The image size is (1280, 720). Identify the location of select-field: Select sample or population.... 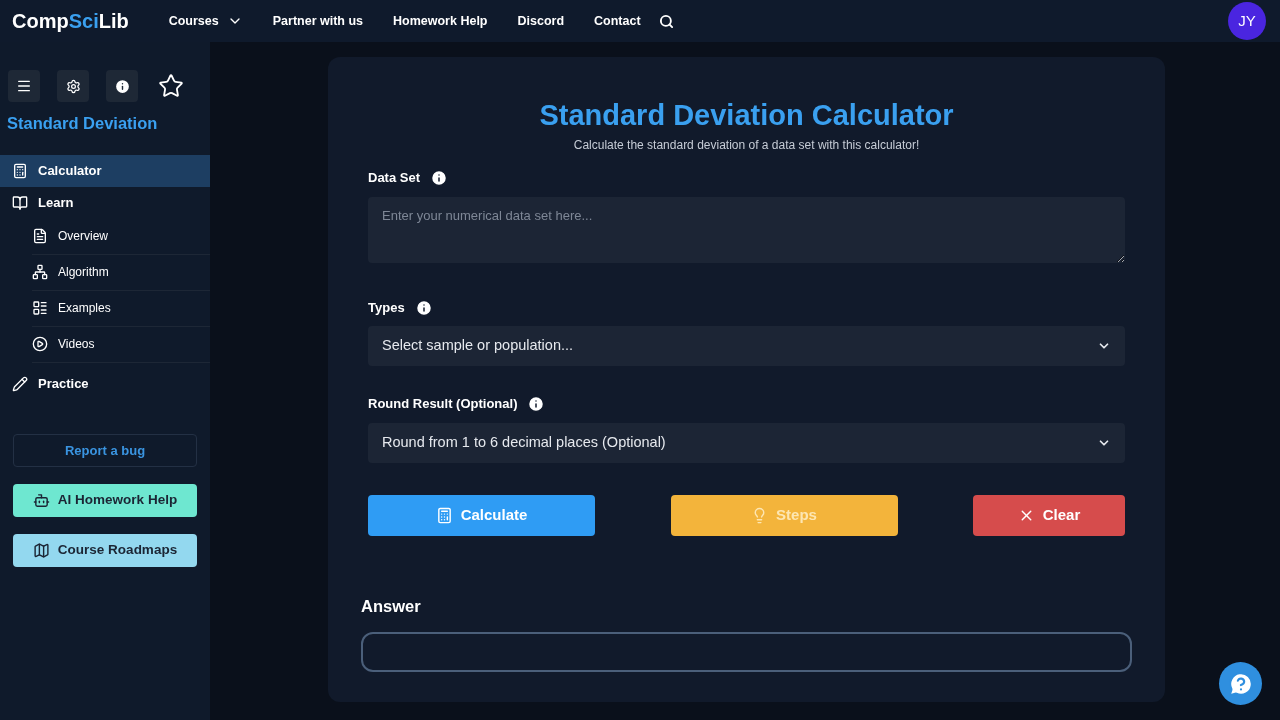
(746, 346).